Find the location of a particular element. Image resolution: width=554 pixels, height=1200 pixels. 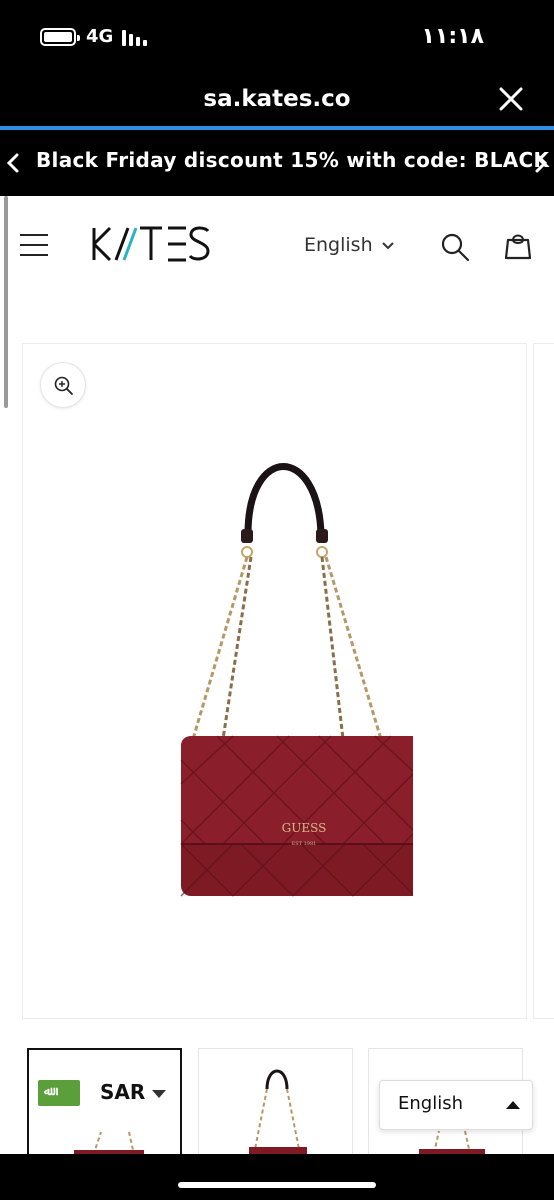

status-bar: 4G ١١:١٨ is located at coordinates (277, 36).